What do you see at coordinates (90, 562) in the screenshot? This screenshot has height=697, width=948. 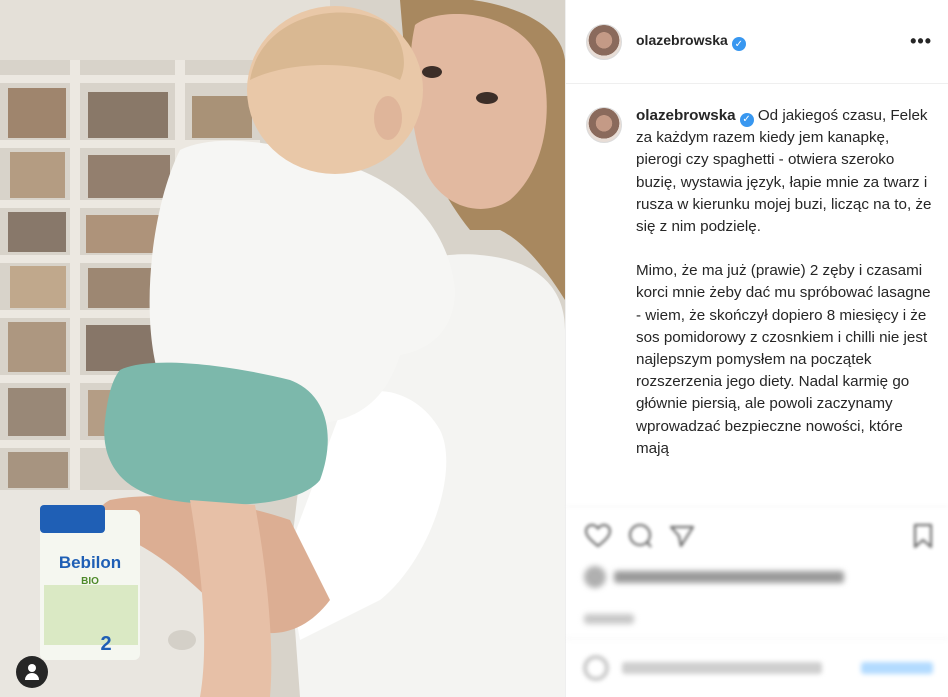 I see `product-brand-text: Bebilon` at bounding box center [90, 562].